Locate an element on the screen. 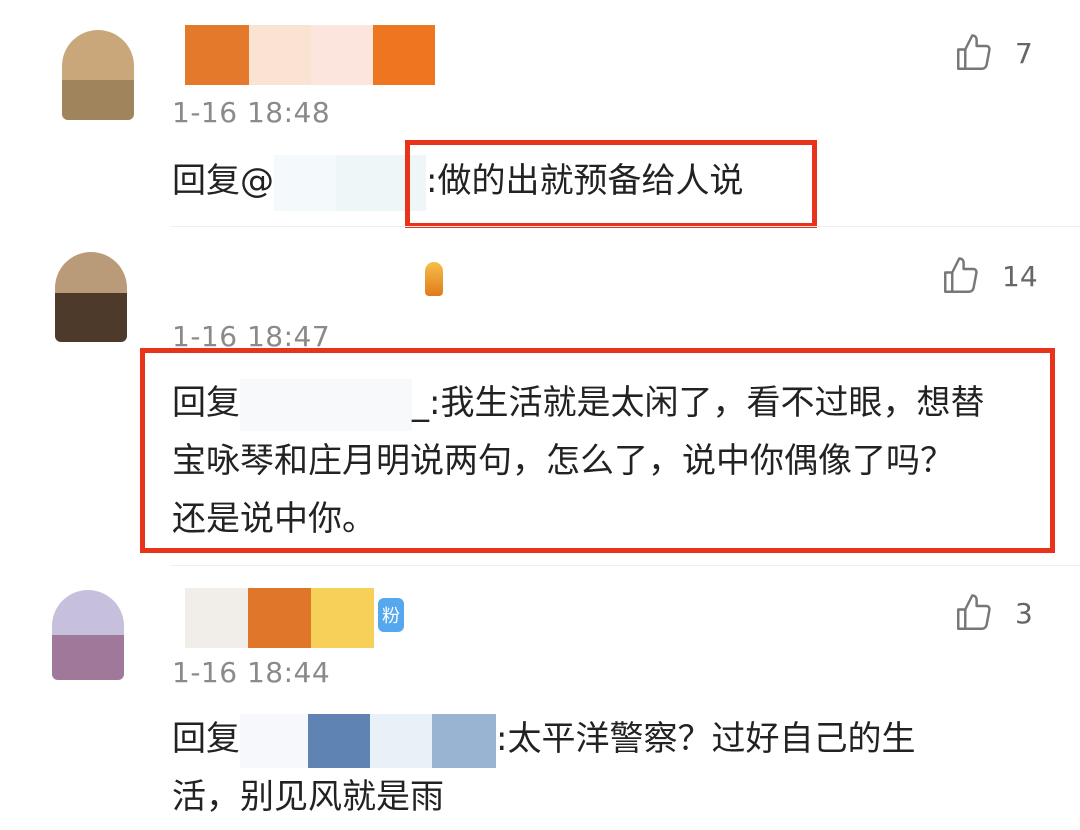 Image resolution: width=1080 pixels, height=830 pixels. like-count: 3 is located at coordinates (1024, 613).